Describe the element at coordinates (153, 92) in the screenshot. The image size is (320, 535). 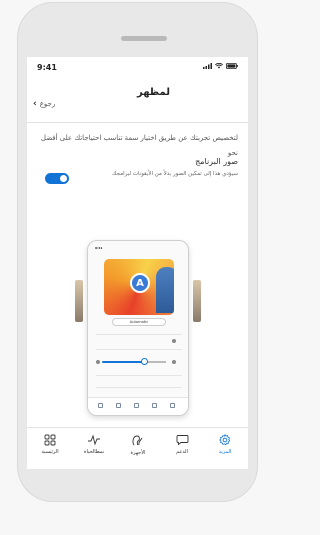
I see `page-title: لمظهر` at that location.